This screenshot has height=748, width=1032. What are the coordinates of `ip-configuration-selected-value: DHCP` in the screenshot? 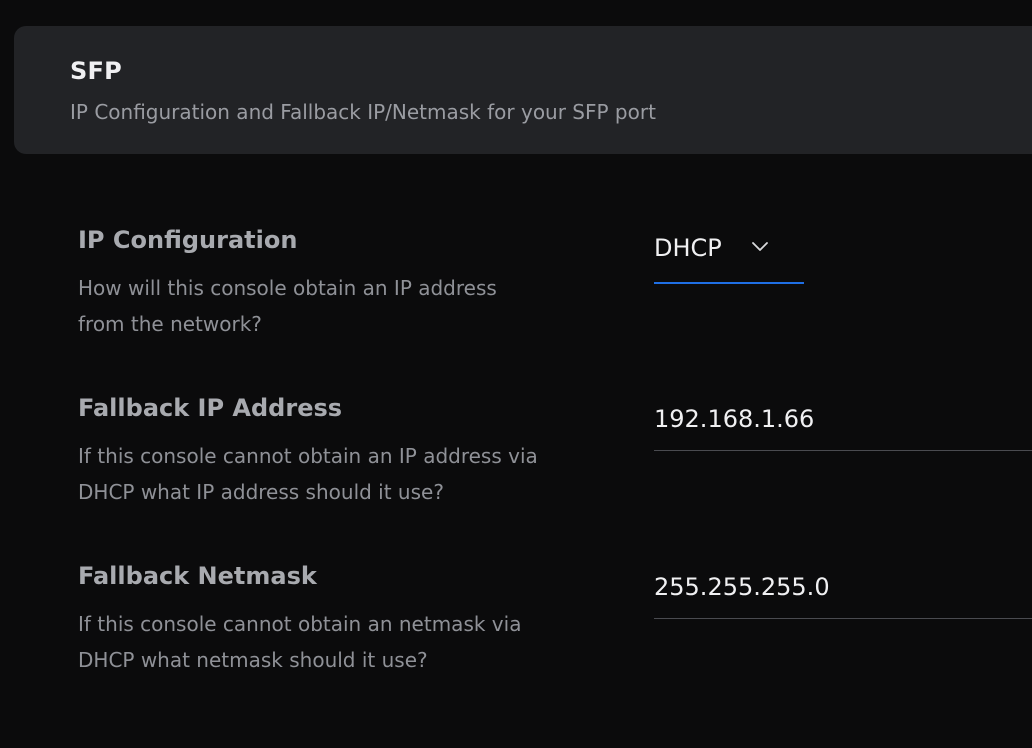 It's located at (688, 248).